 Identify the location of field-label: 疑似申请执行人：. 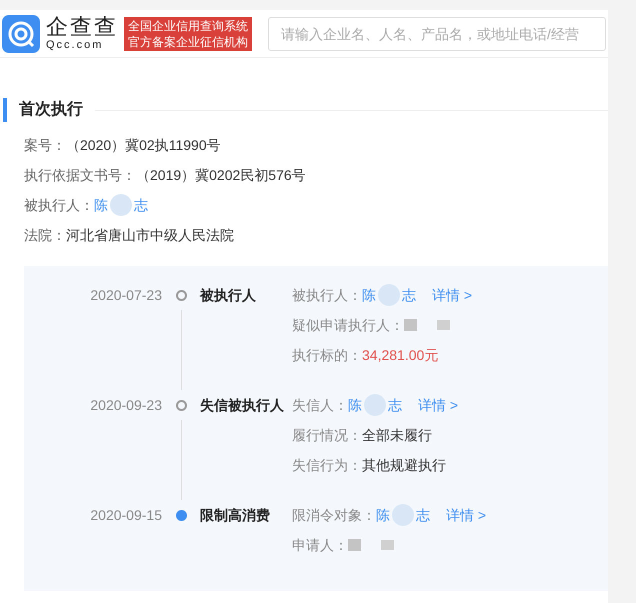
(348, 325).